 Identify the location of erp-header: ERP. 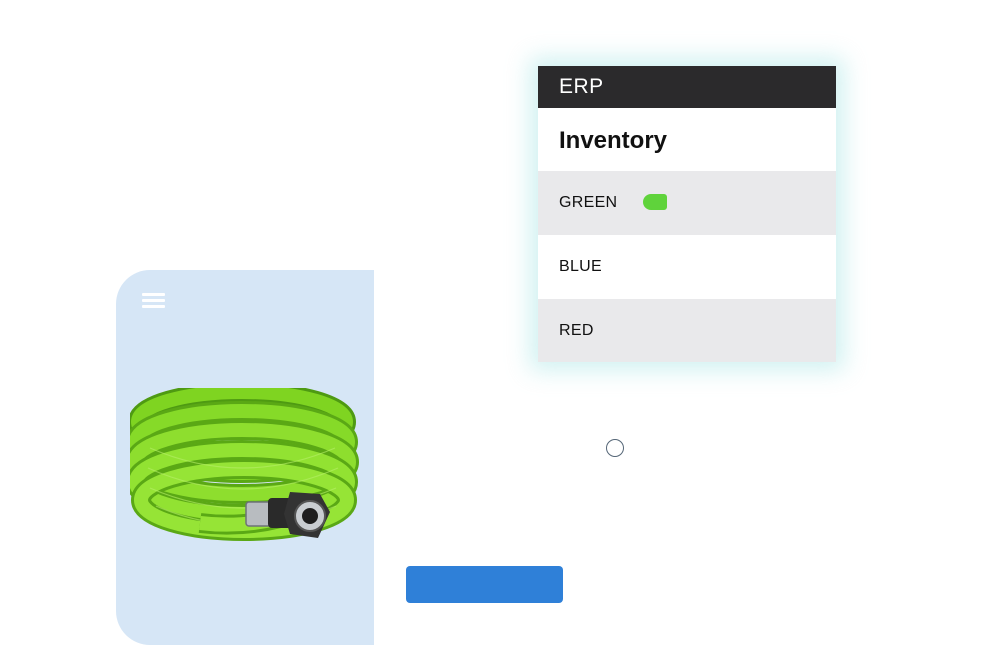
(687, 87).